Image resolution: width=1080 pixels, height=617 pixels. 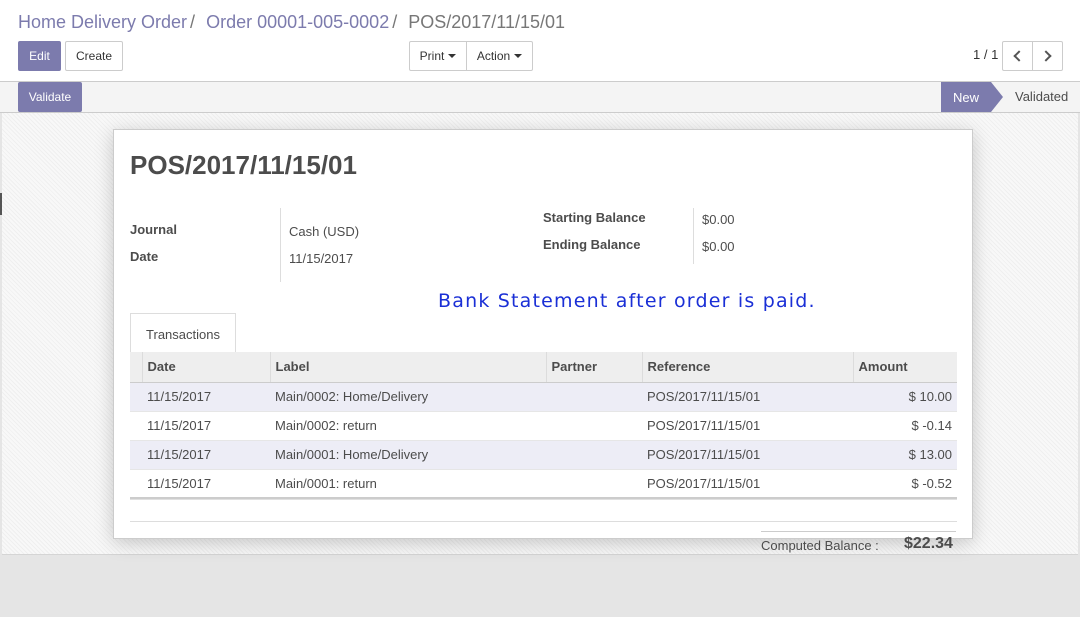 What do you see at coordinates (407, 367) in the screenshot?
I see `column-header-label: Label` at bounding box center [407, 367].